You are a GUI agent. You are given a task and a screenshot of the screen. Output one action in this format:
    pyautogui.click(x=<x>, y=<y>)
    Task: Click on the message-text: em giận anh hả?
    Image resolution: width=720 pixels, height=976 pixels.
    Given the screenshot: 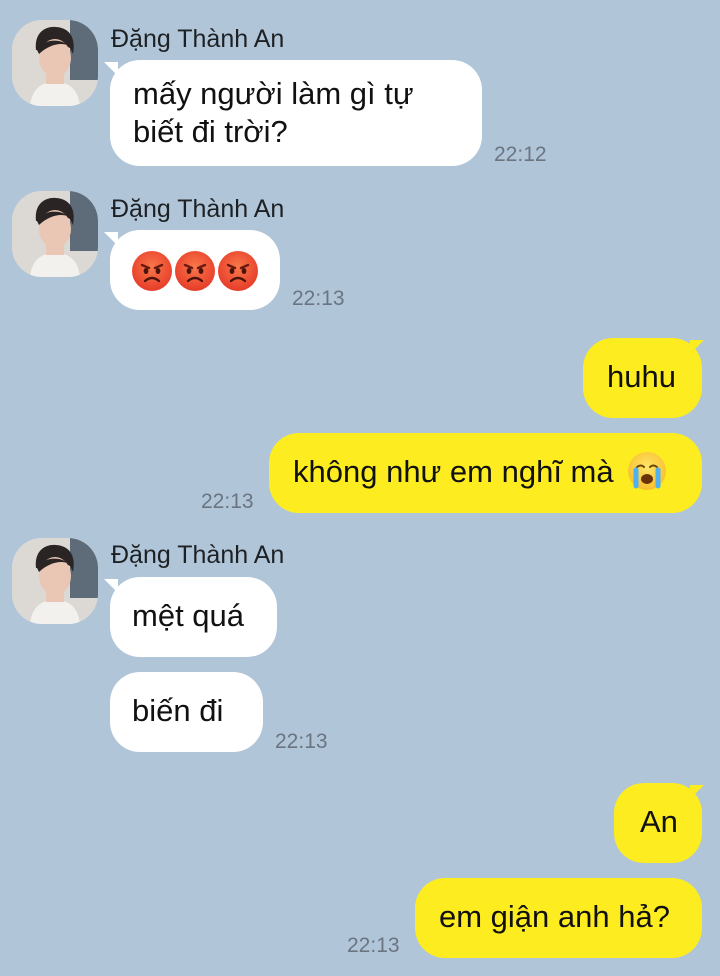 What is the action you would take?
    pyautogui.click(x=554, y=916)
    